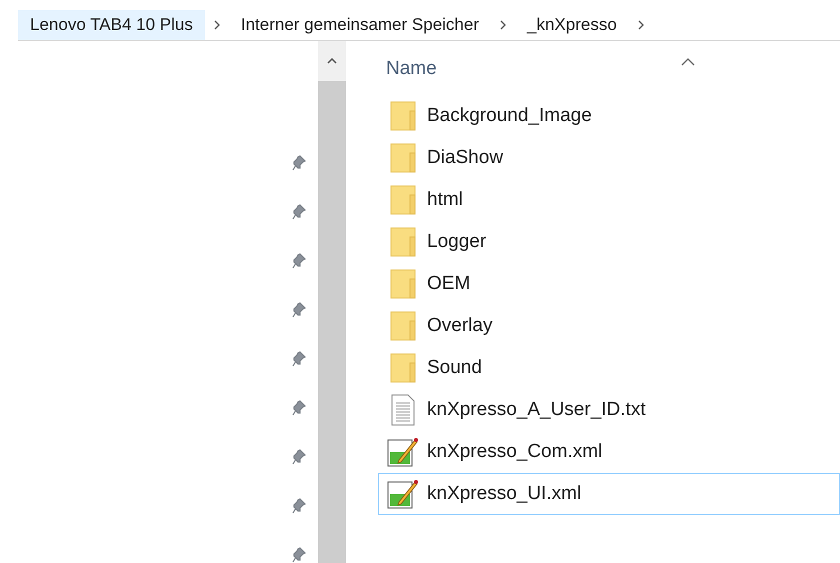 Image resolution: width=840 pixels, height=563 pixels. What do you see at coordinates (403, 410) in the screenshot?
I see `text-file-icon` at bounding box center [403, 410].